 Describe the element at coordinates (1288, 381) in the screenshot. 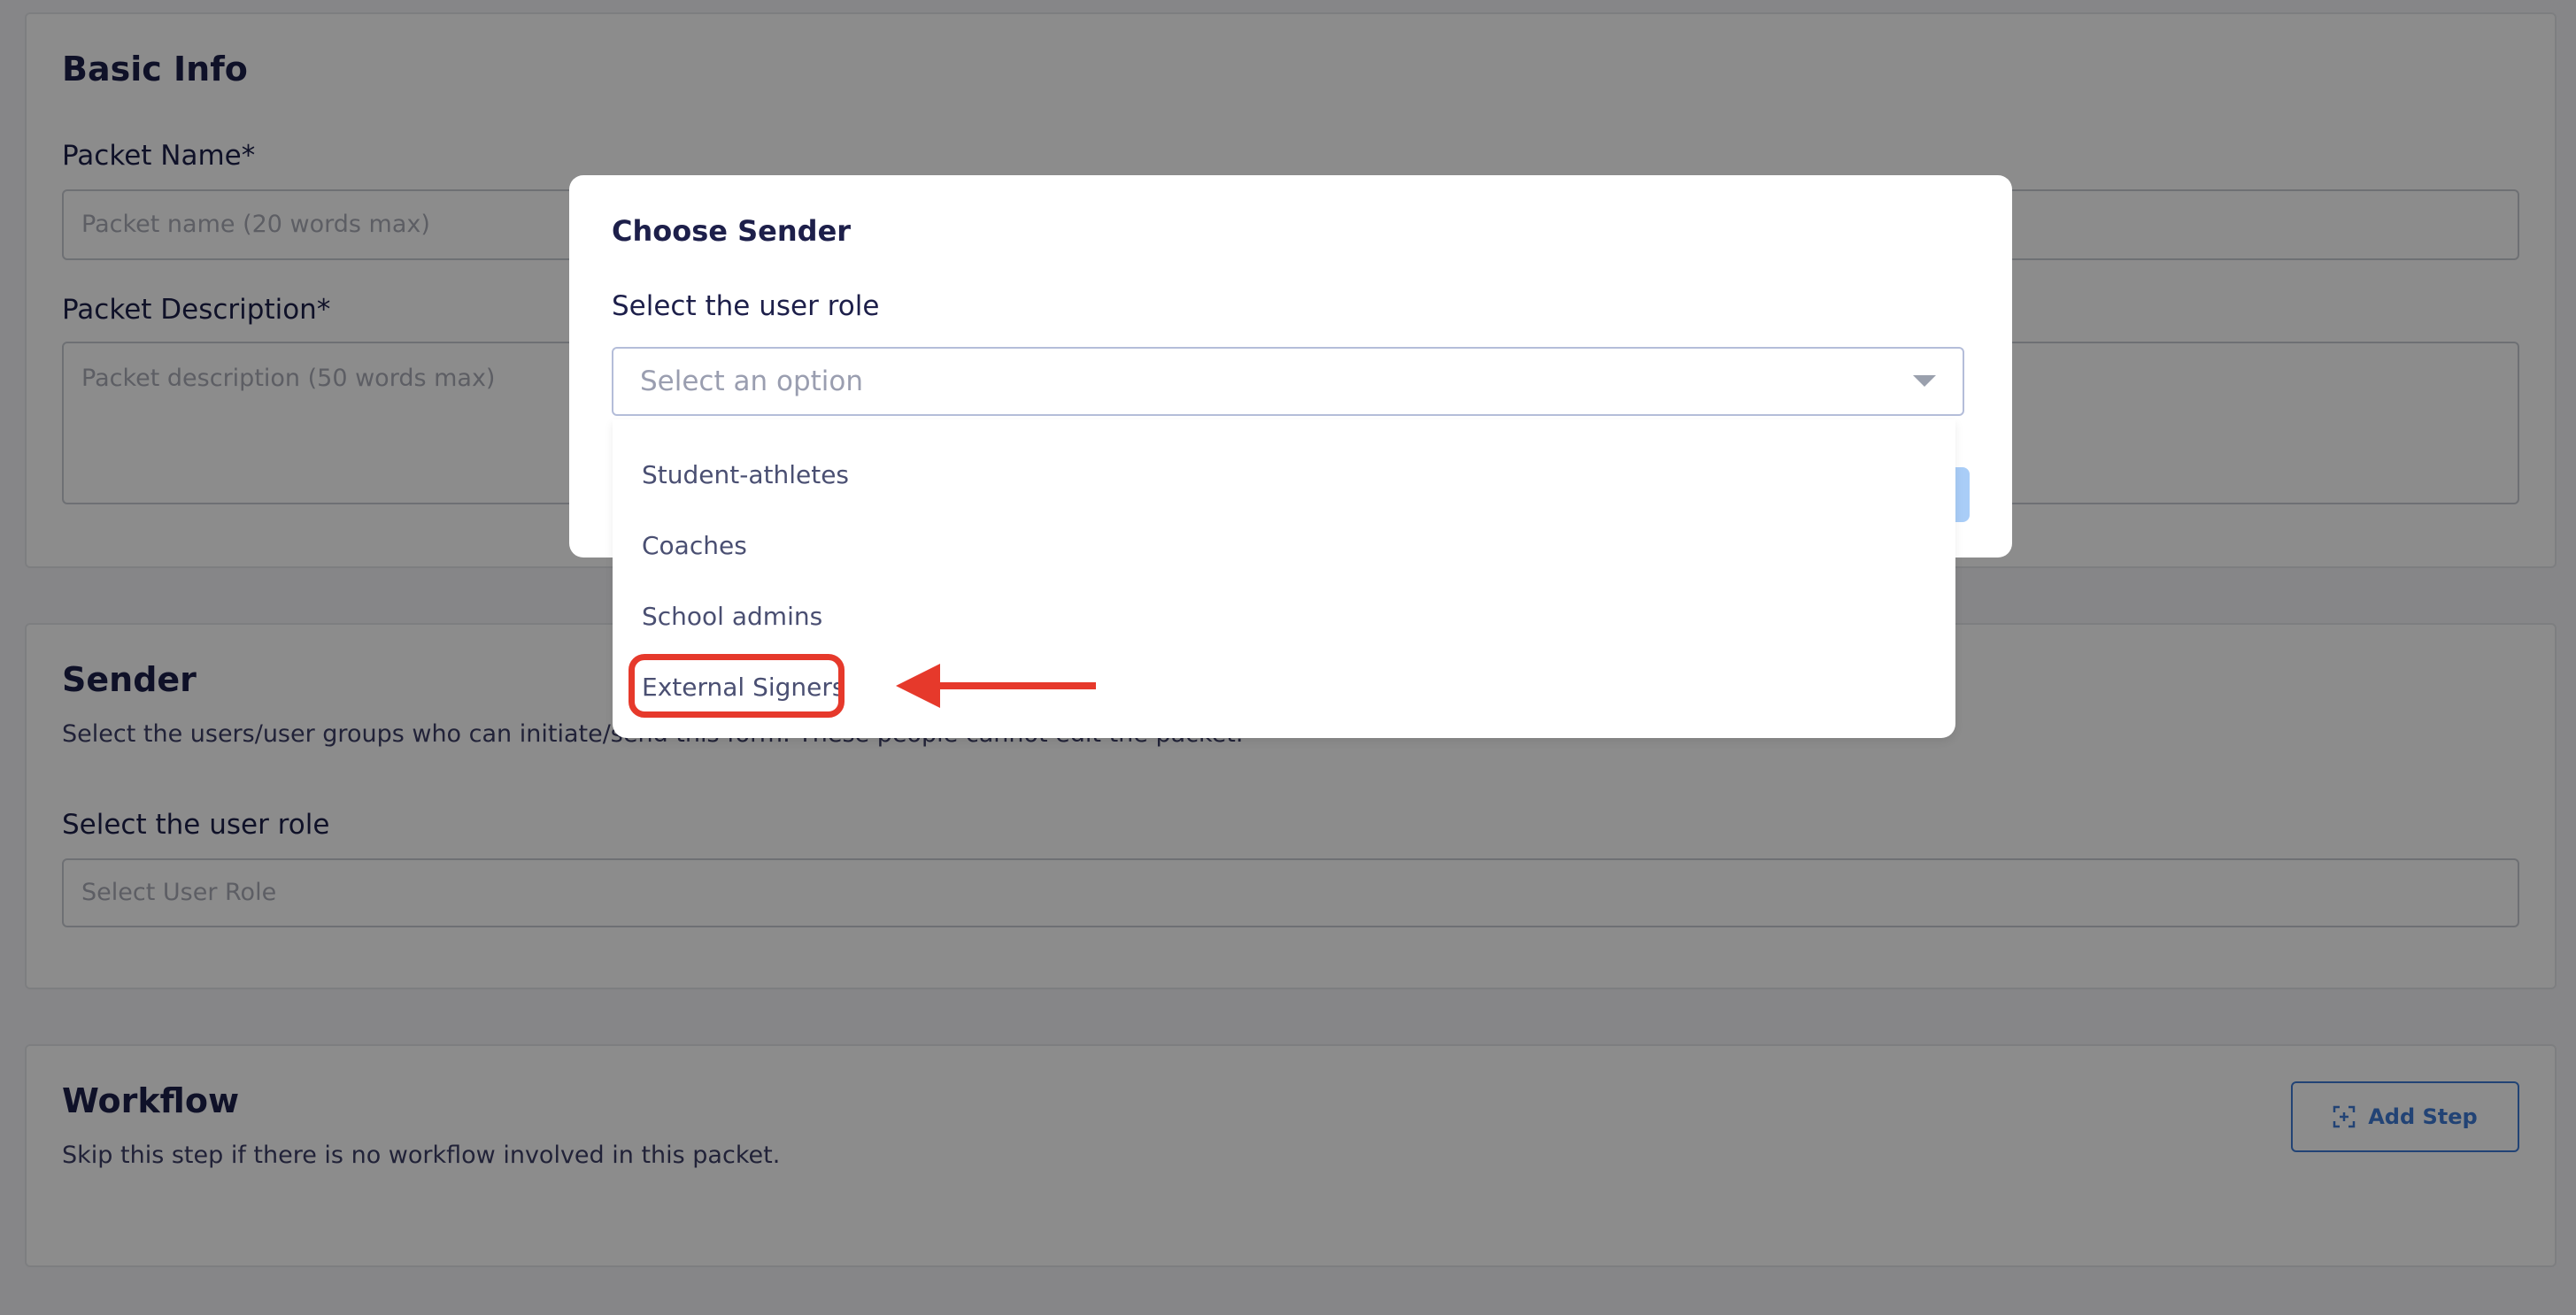

I see `user-role-select: Select an option` at that location.